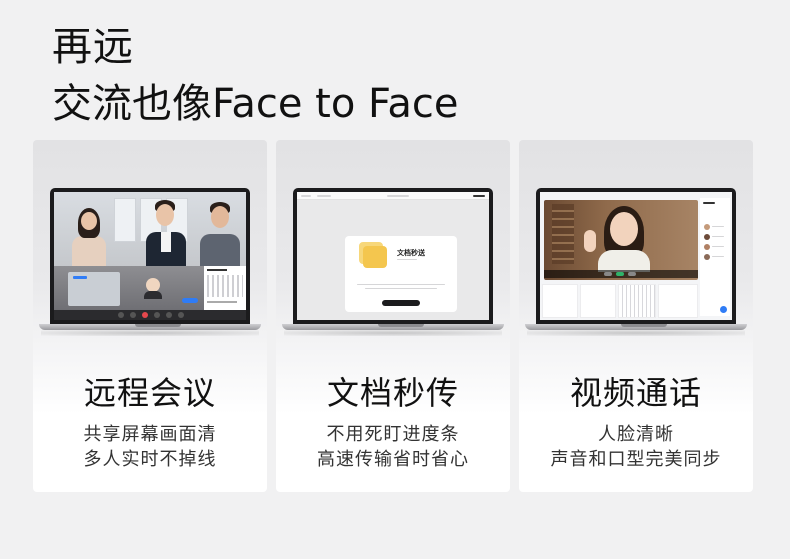 This screenshot has width=790, height=559. What do you see at coordinates (150, 459) in the screenshot?
I see `card-subtitle-line-2: 多人实时不掉线` at bounding box center [150, 459].